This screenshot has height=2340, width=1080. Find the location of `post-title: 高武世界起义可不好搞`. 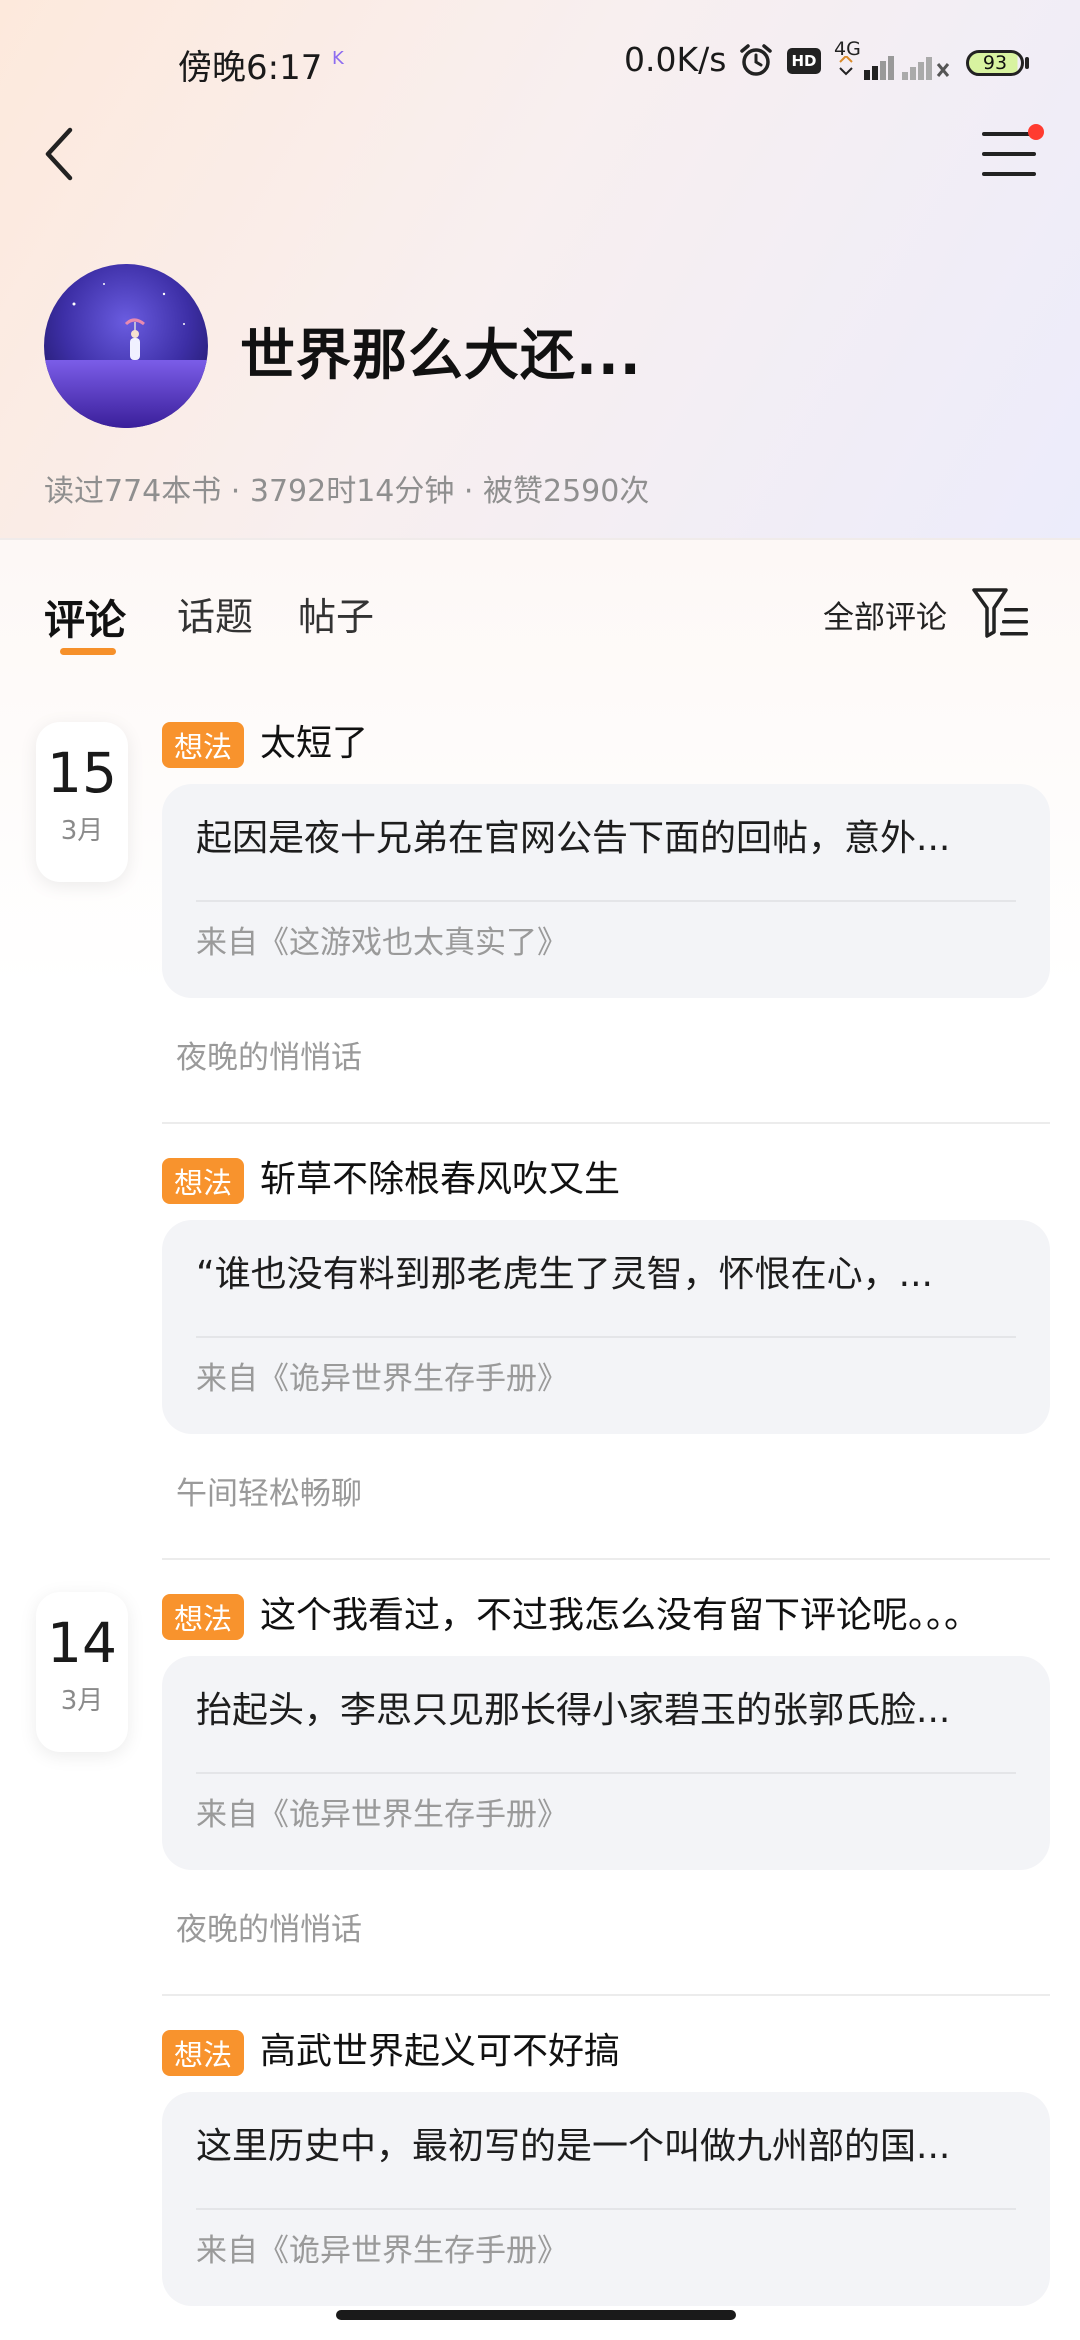

post-title: 高武世界起义可不好搞 is located at coordinates (440, 2052).